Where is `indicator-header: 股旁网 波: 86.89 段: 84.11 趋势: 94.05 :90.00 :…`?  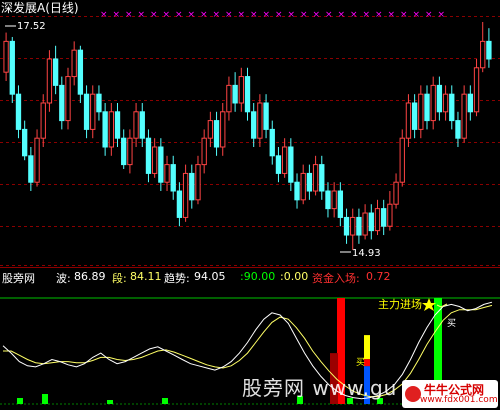
indicator-header: 股旁网 波: 86.89 段: 84.11 趋势: 94.05 :90.00 :… is located at coordinates (250, 278).